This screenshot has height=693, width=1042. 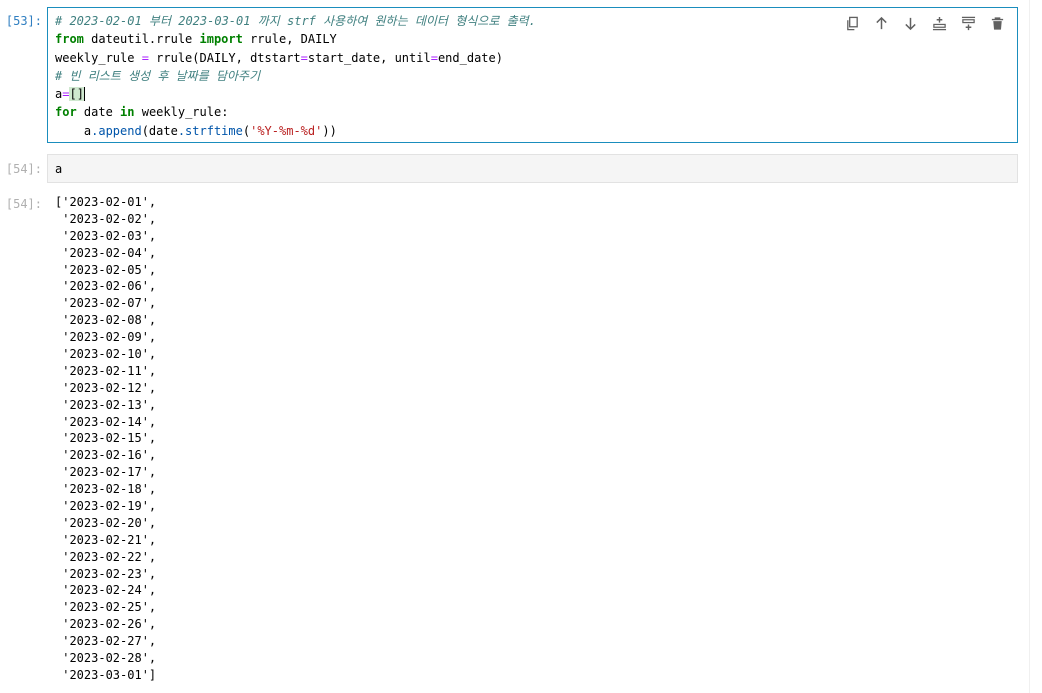 What do you see at coordinates (106, 421) in the screenshot?
I see `output-line: '2023-02-14',` at bounding box center [106, 421].